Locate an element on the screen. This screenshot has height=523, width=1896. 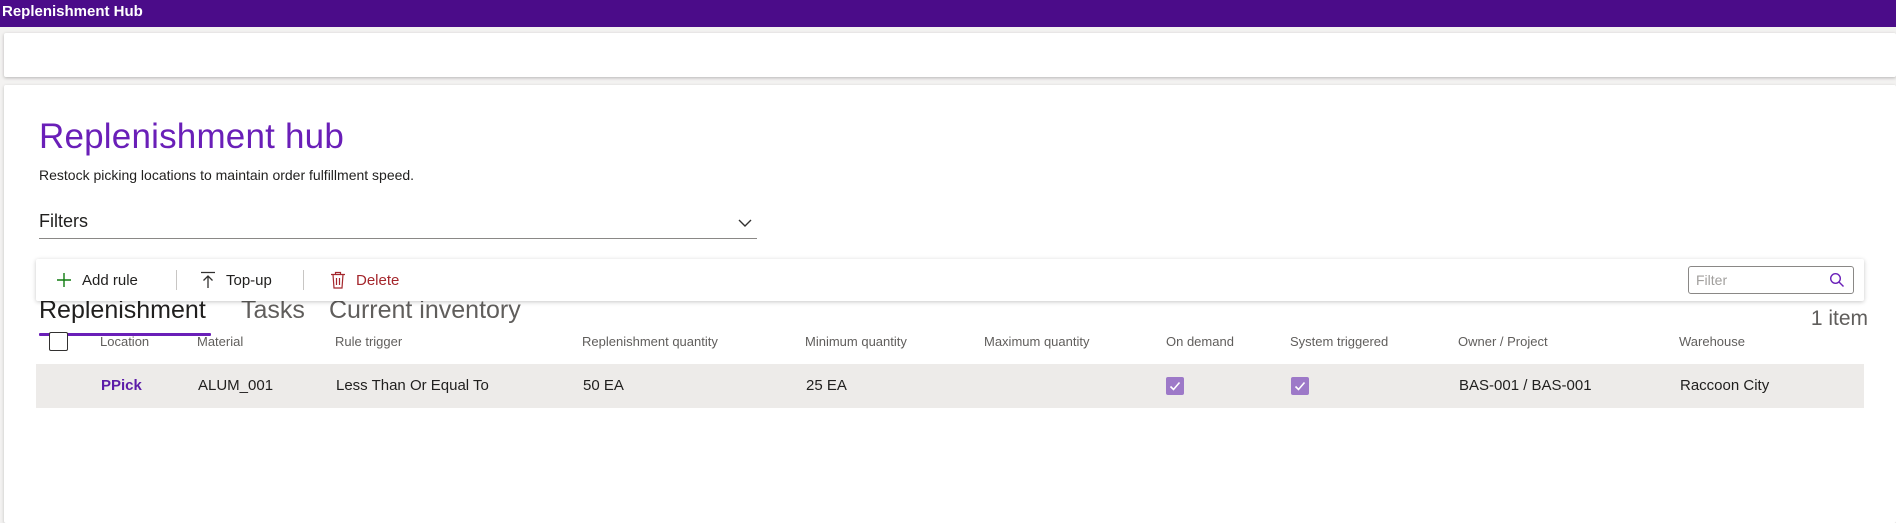
column-header-system-triggered: System triggered is located at coordinates (1339, 341).